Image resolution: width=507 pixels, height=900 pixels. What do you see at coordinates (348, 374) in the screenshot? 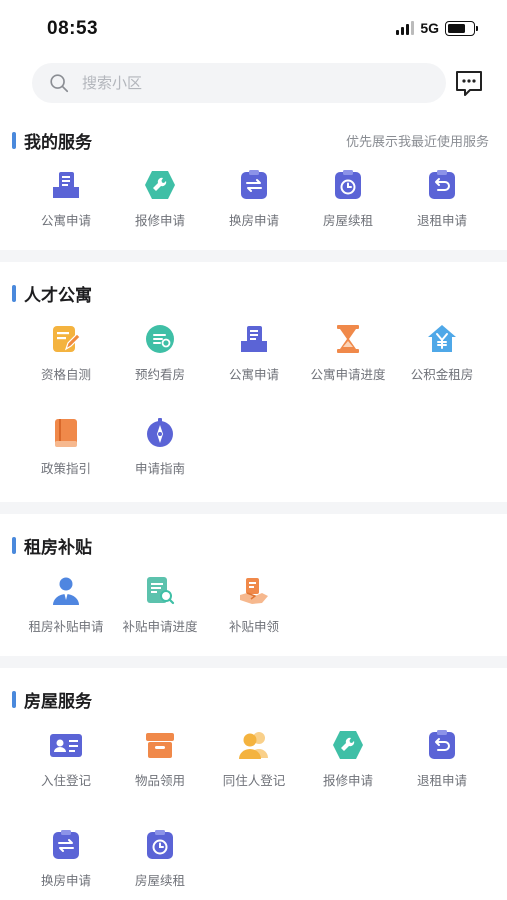
I see `service-label: 公寓申请进度` at bounding box center [348, 374].